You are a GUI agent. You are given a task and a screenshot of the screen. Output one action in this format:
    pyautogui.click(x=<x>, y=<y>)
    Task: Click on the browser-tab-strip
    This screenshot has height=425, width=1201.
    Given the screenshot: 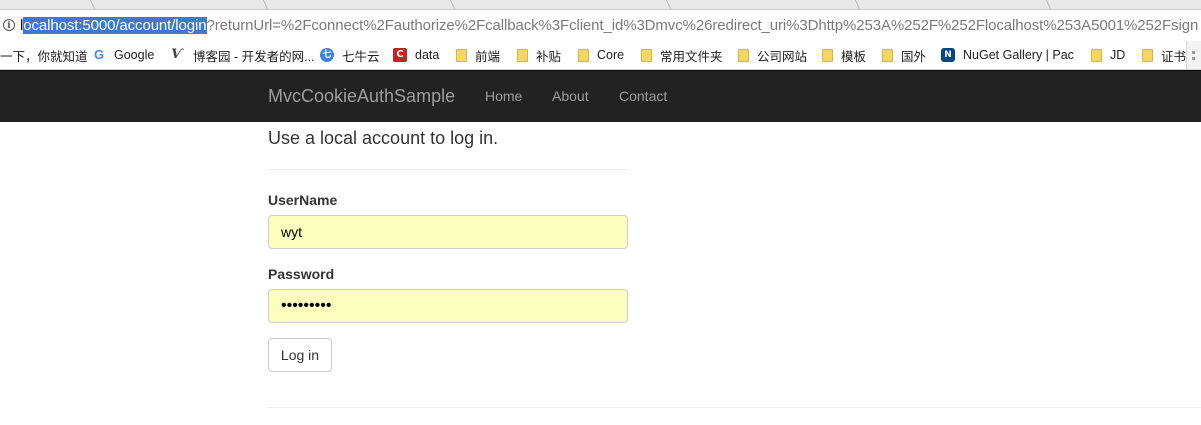 What is the action you would take?
    pyautogui.click(x=600, y=5)
    